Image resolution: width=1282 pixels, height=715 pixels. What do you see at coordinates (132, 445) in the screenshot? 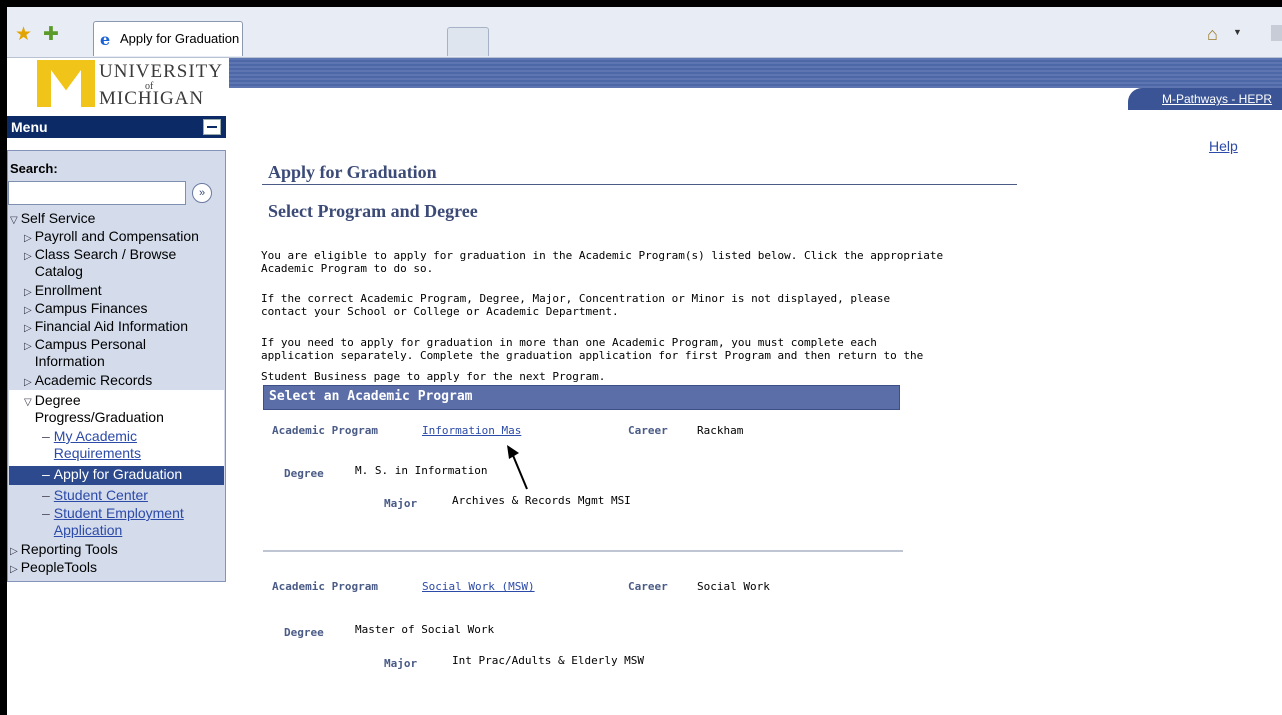
I see `sidebar-item-my-academic-requirements: – My Academic Requirements` at bounding box center [132, 445].